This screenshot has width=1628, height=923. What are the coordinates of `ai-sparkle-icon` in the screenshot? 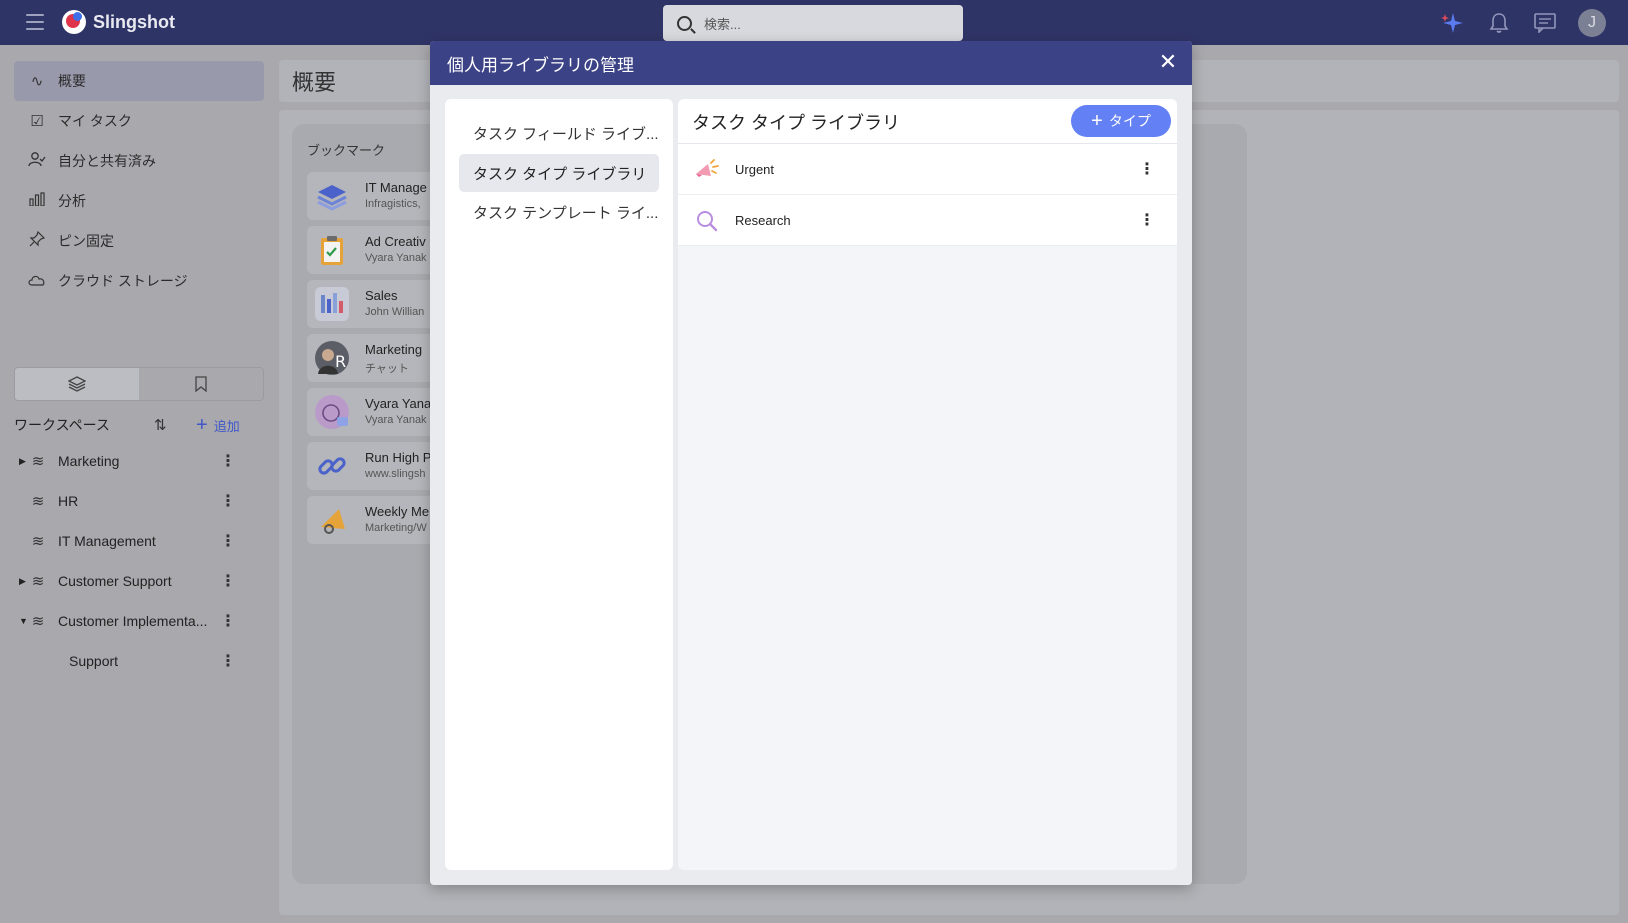 It's located at (1453, 23).